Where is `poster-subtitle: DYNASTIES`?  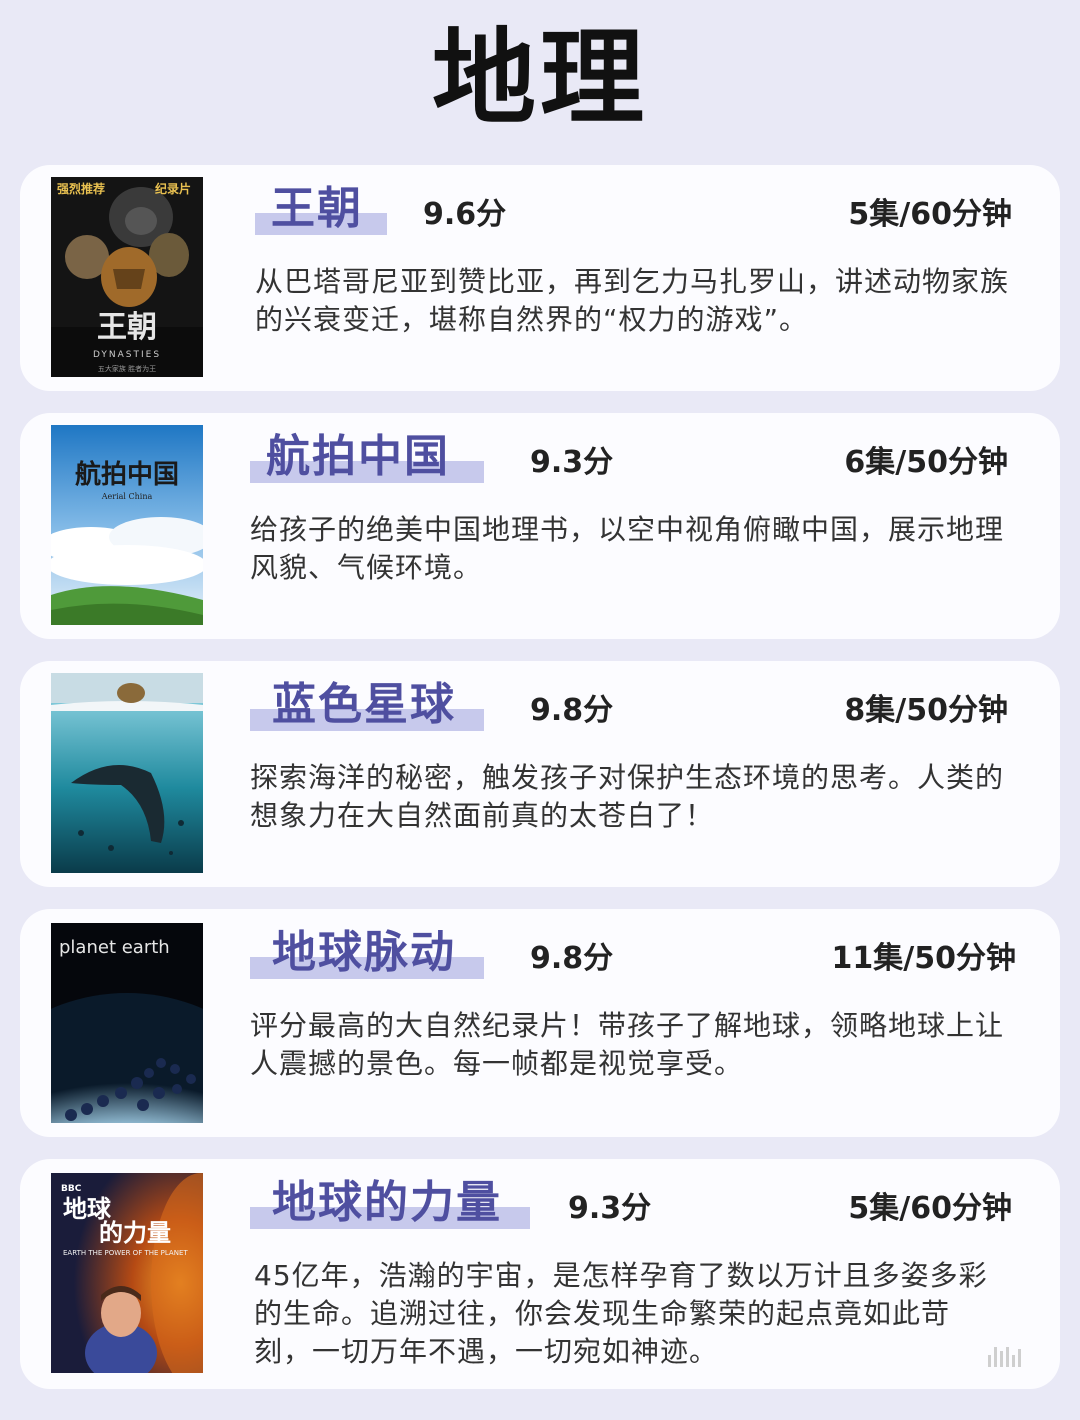
poster-subtitle: DYNASTIES is located at coordinates (127, 355).